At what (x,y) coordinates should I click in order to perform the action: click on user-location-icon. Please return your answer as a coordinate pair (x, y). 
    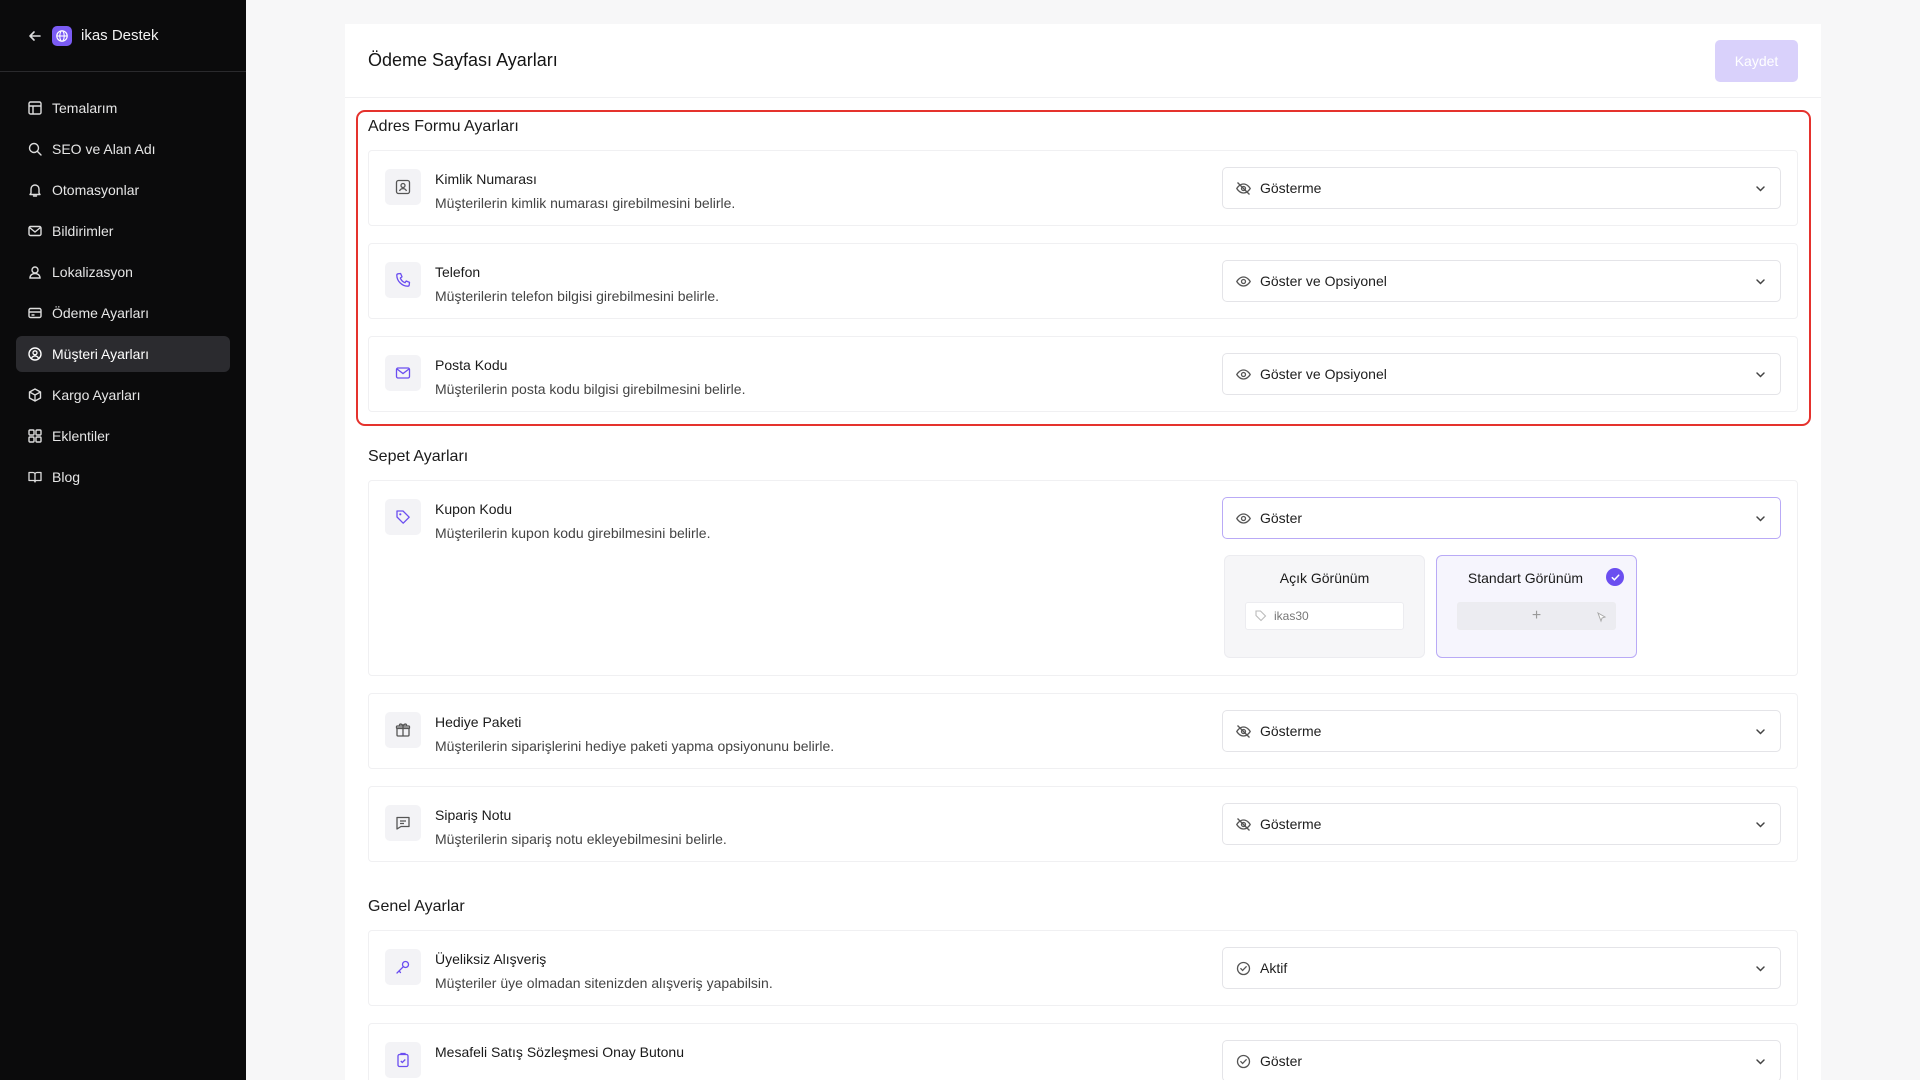
    Looking at the image, I should click on (35, 272).